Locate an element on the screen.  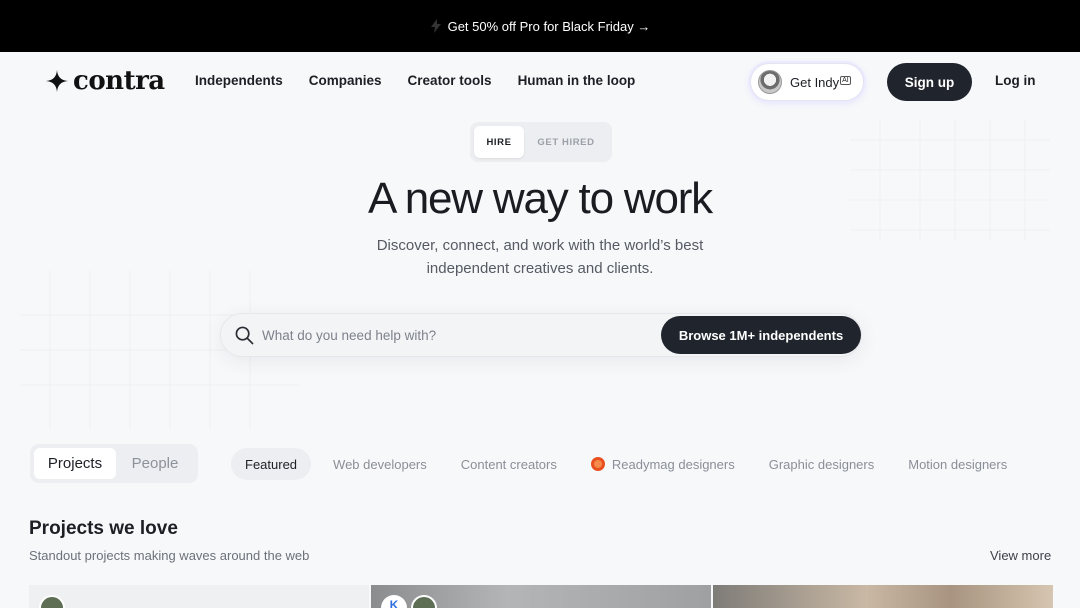
readymag-icon is located at coordinates (597, 464).